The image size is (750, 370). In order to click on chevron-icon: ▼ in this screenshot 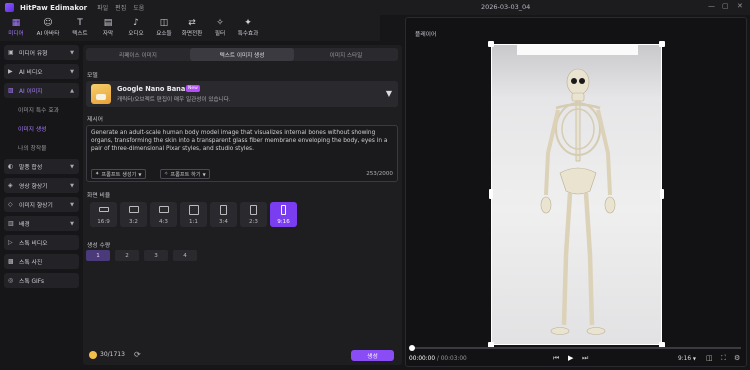, I will do `click(72, 223)`.